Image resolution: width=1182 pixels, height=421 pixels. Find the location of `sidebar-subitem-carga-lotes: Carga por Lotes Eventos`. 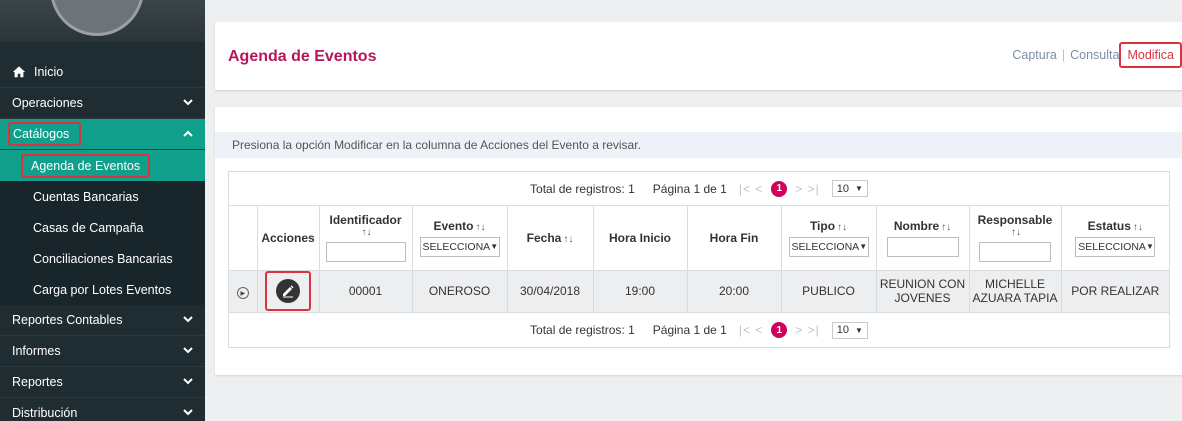

sidebar-subitem-carga-lotes: Carga por Lotes Eventos is located at coordinates (102, 289).